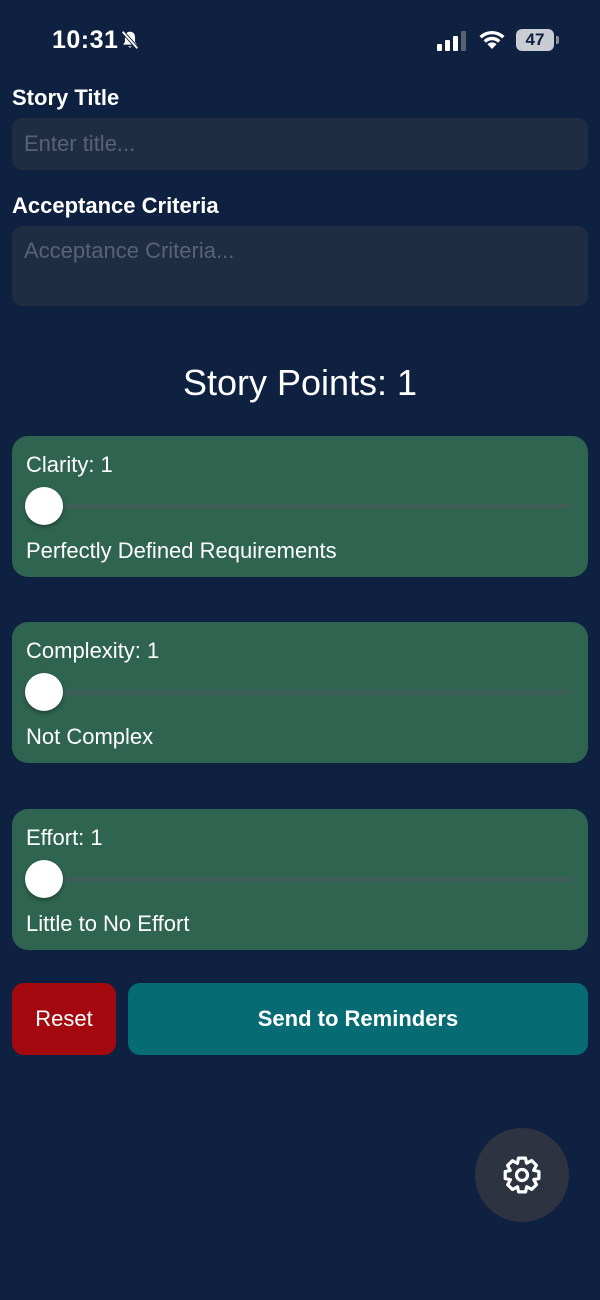 The image size is (600, 1300). What do you see at coordinates (44, 879) in the screenshot?
I see `effort-slider-thumb` at bounding box center [44, 879].